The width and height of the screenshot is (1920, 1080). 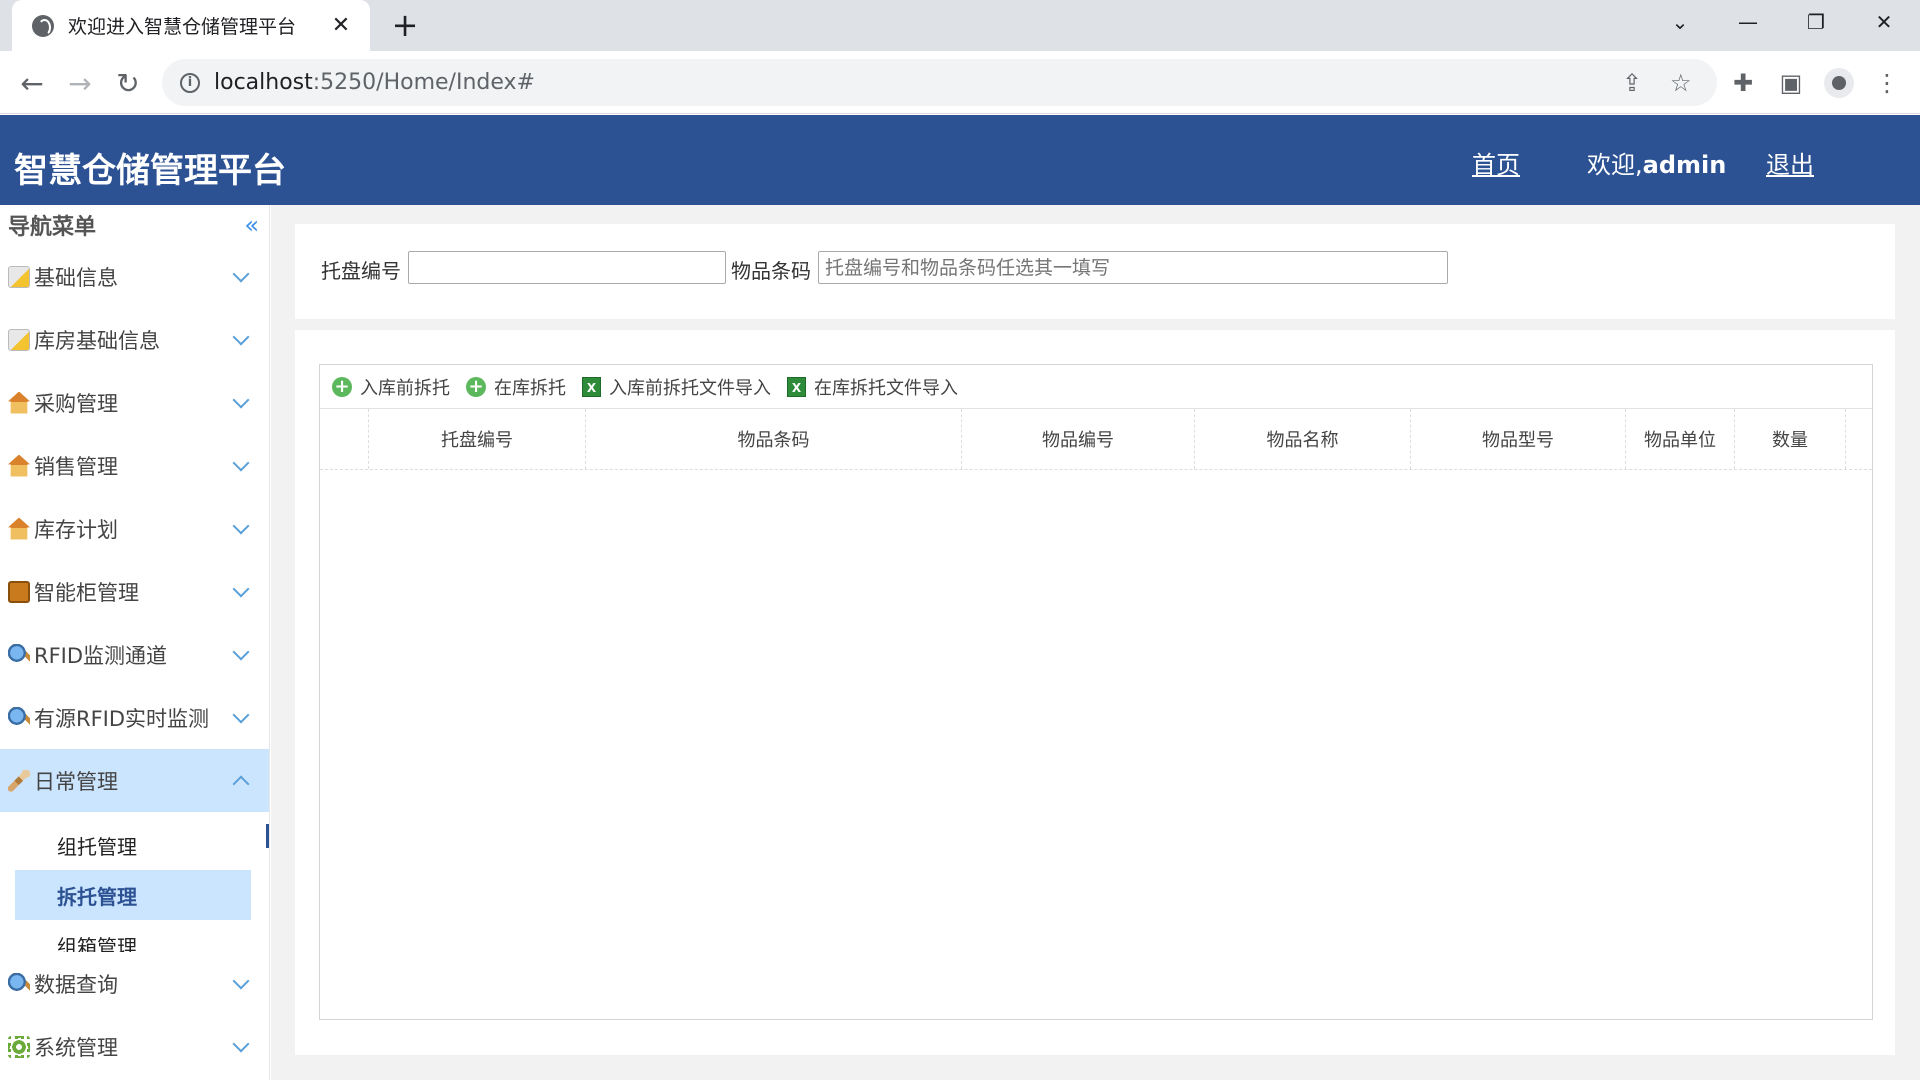 What do you see at coordinates (134, 1046) in the screenshot?
I see `sidebar-item-system: 系统管理` at bounding box center [134, 1046].